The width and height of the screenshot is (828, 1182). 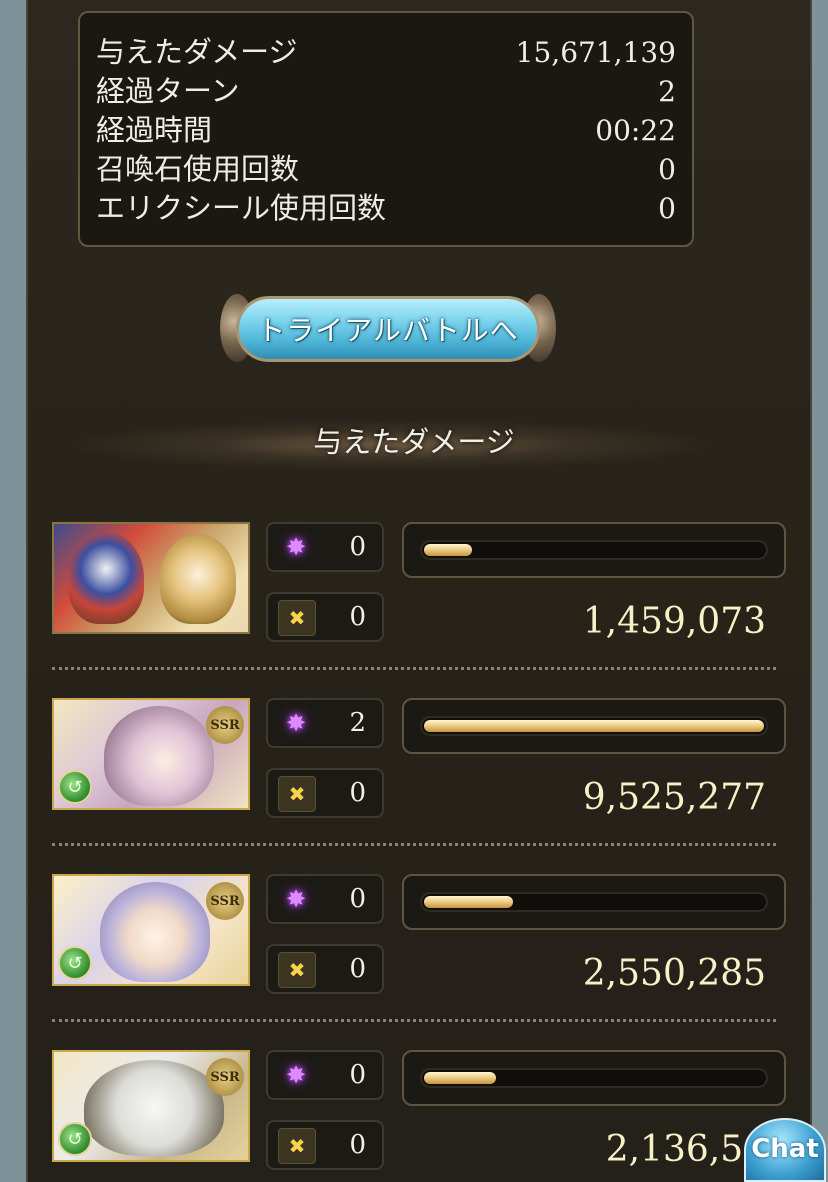 I want to click on damage-value: 1,459,073, so click(x=674, y=621).